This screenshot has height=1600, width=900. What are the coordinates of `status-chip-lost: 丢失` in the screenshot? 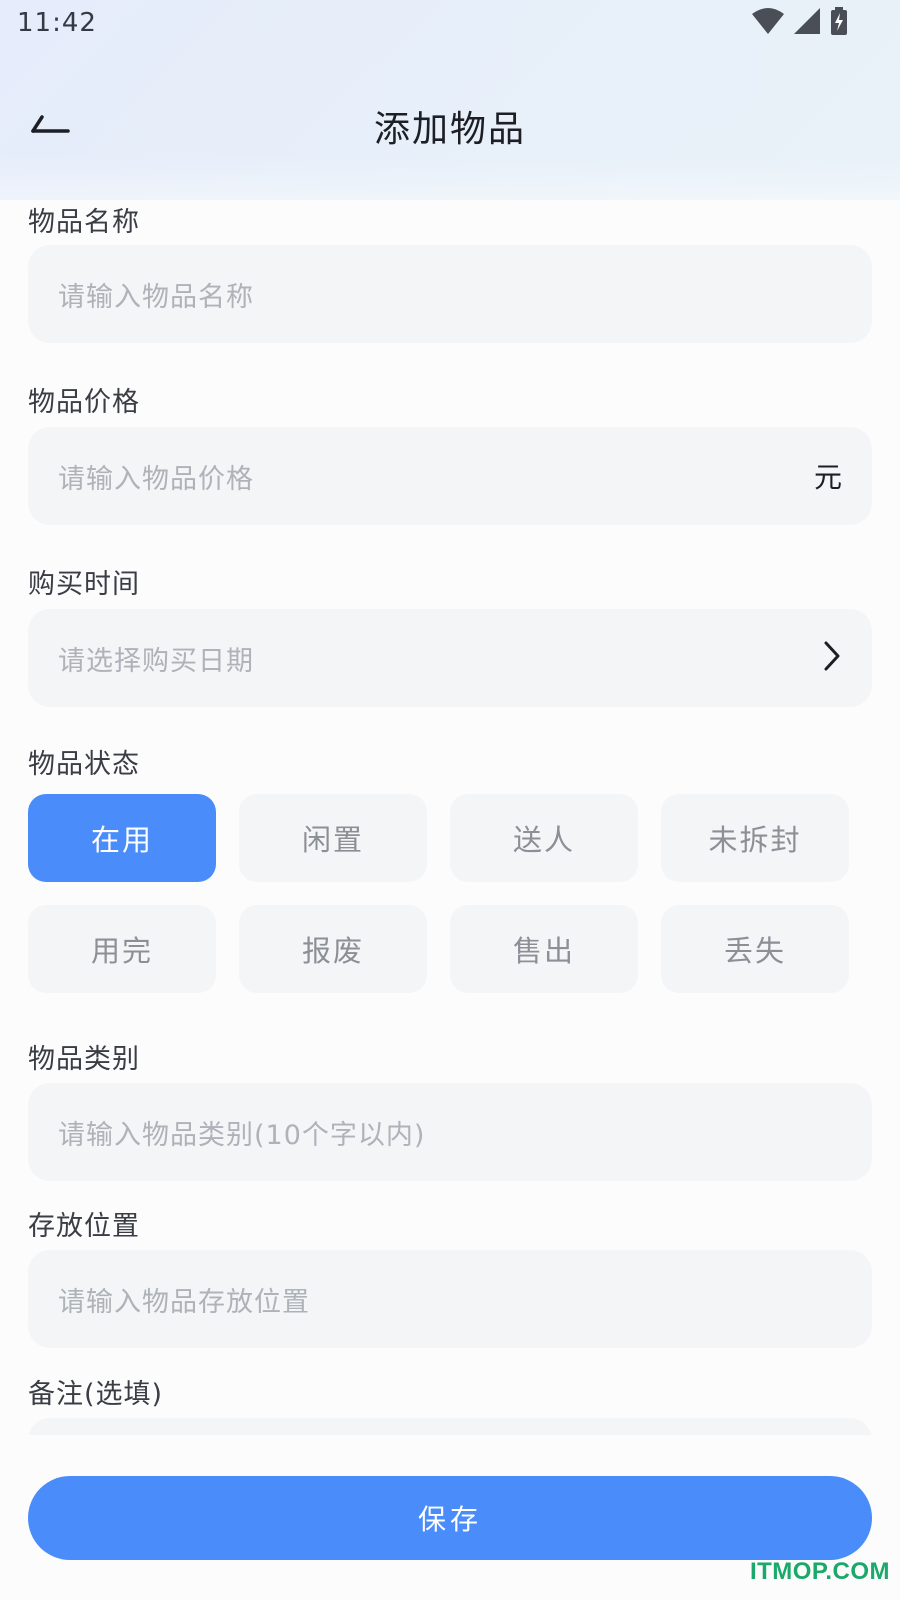 It's located at (755, 949).